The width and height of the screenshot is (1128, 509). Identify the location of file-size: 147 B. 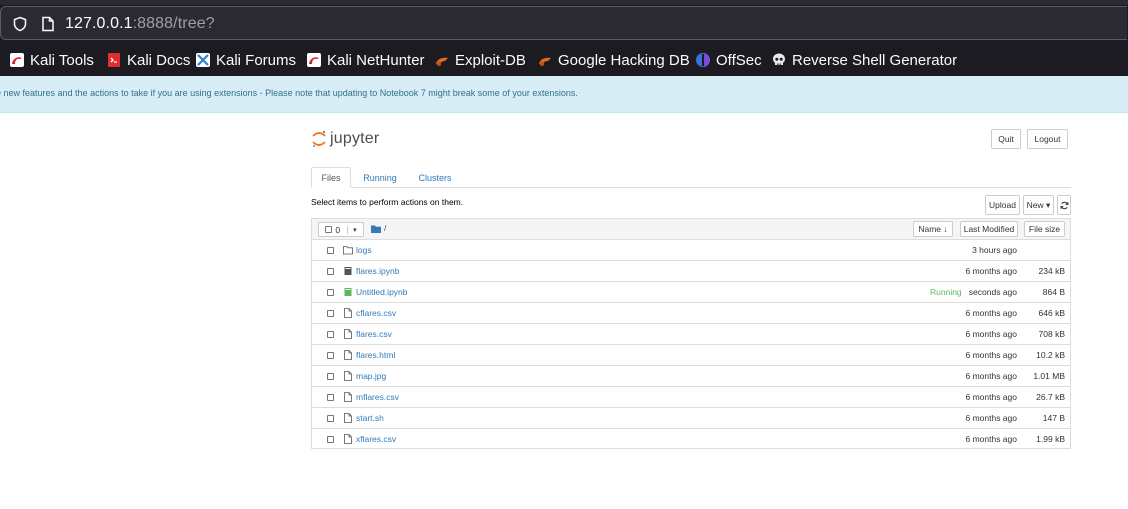
(1053, 418).